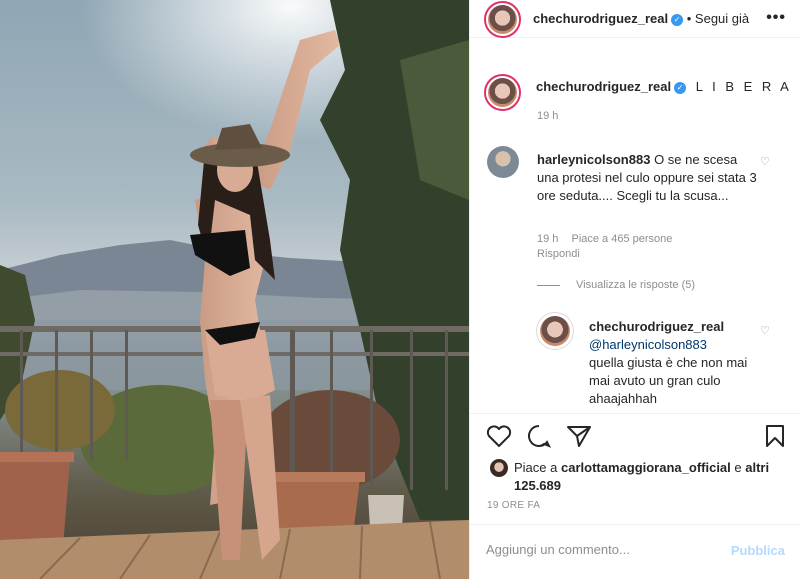  Describe the element at coordinates (722, 18) in the screenshot. I see `follow-status-button: Segui già` at that location.